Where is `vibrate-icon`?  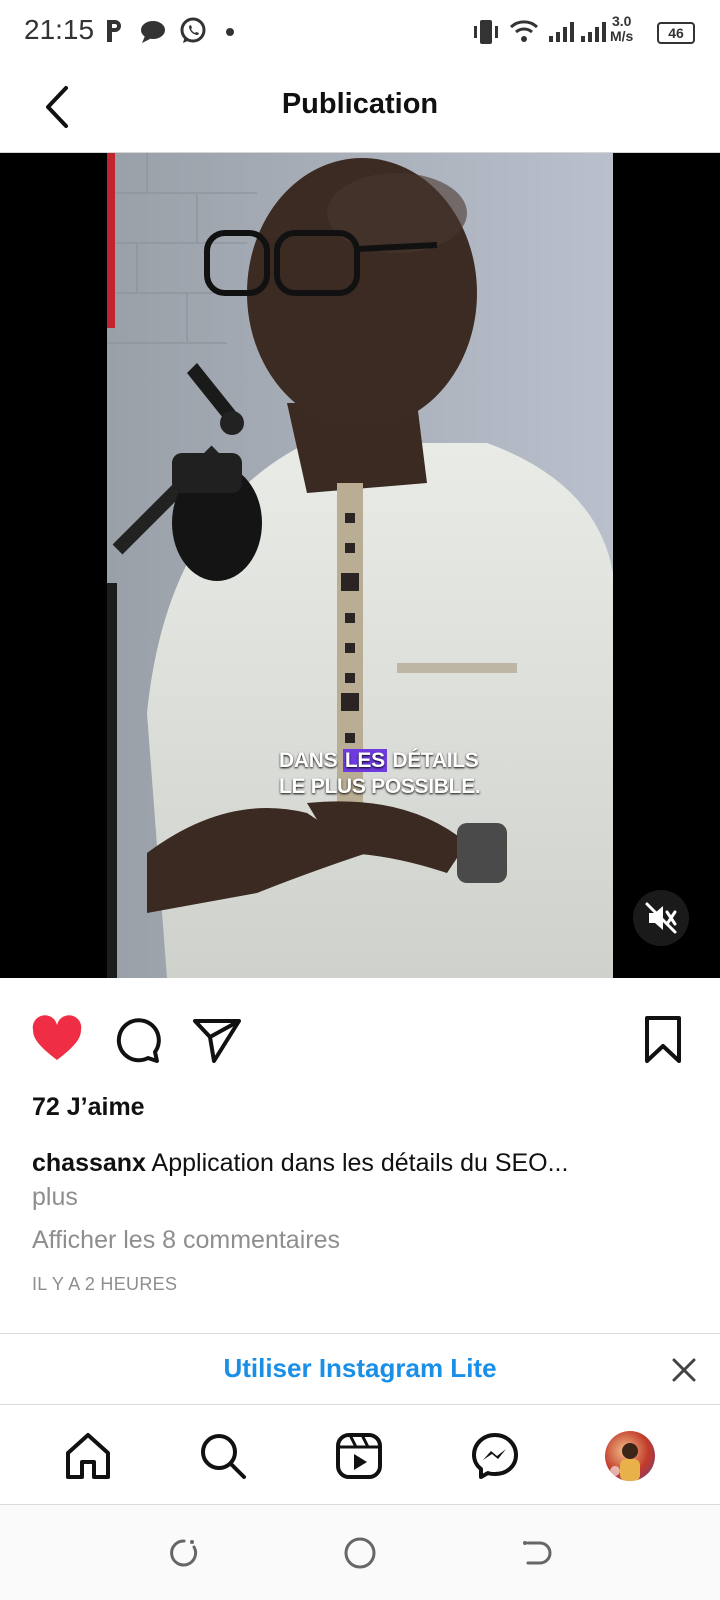 vibrate-icon is located at coordinates (486, 32).